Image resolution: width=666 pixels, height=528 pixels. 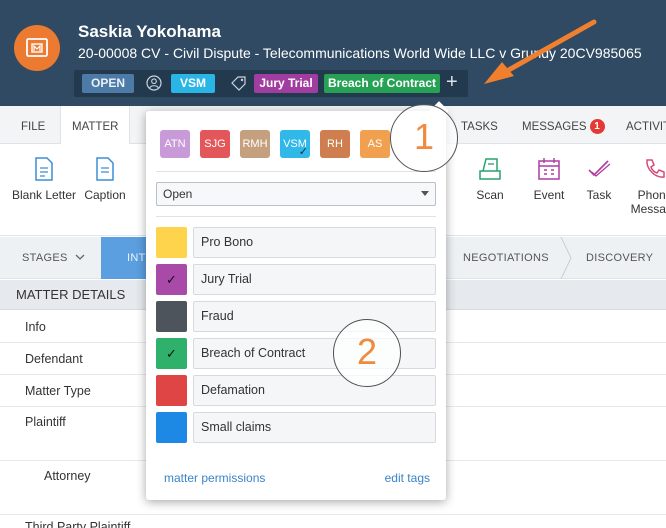 What do you see at coordinates (193, 83) in the screenshot?
I see `assignee-badge: VSM` at bounding box center [193, 83].